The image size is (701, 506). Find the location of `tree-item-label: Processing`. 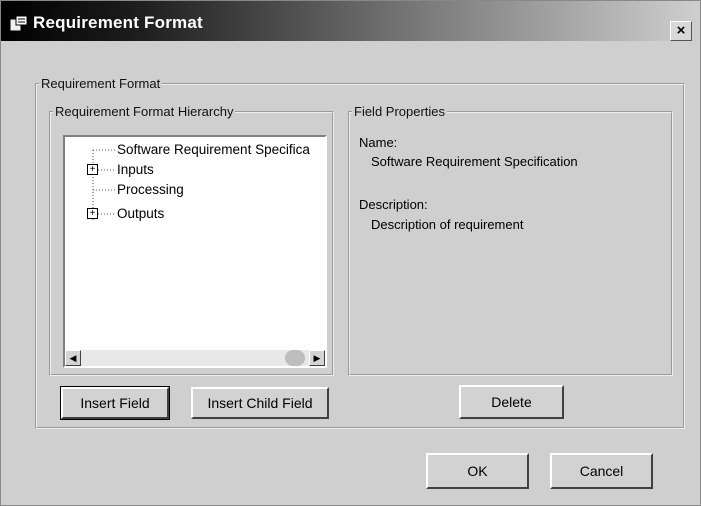

tree-item-label: Processing is located at coordinates (150, 189).